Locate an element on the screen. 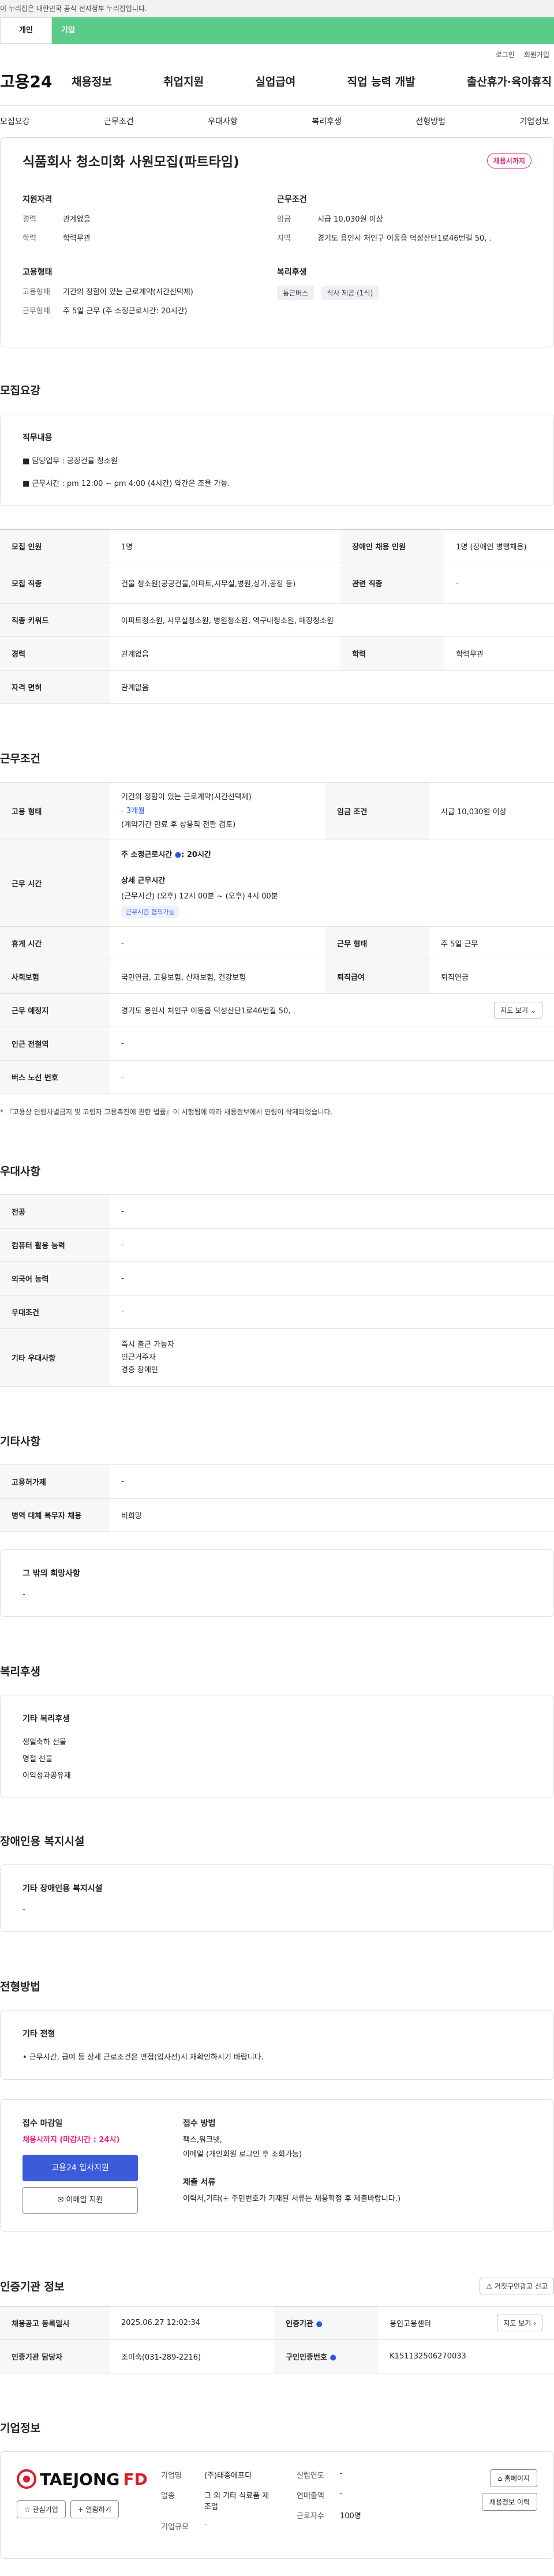 This screenshot has height=2576, width=554. table-header-cell: 사회보험 is located at coordinates (55, 977).